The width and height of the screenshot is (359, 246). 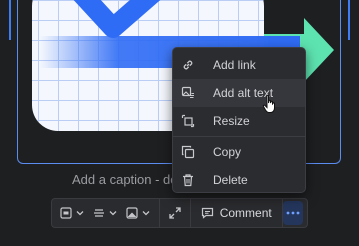 I want to click on caption-input: Add a caption - do, so click(x=125, y=179).